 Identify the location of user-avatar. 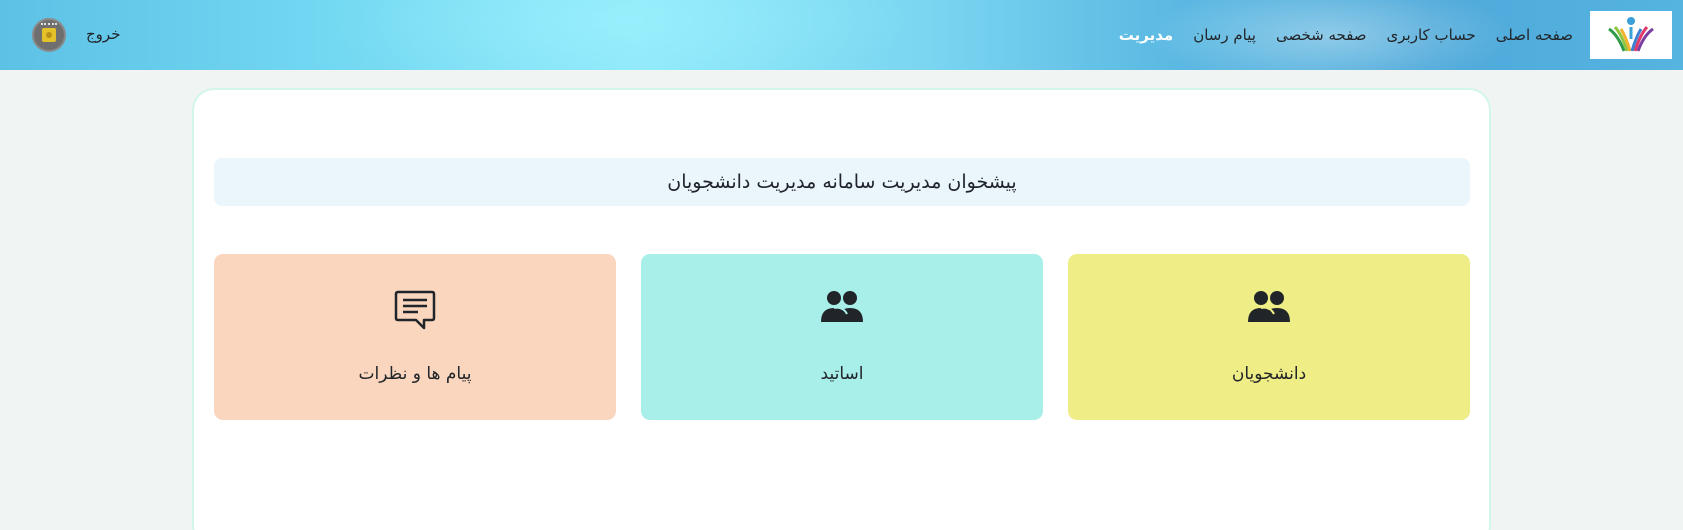
(49, 35).